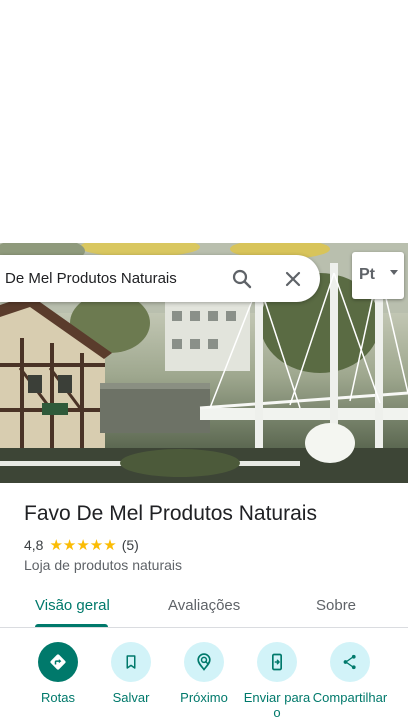  What do you see at coordinates (378, 275) in the screenshot?
I see `language-button: Pt` at bounding box center [378, 275].